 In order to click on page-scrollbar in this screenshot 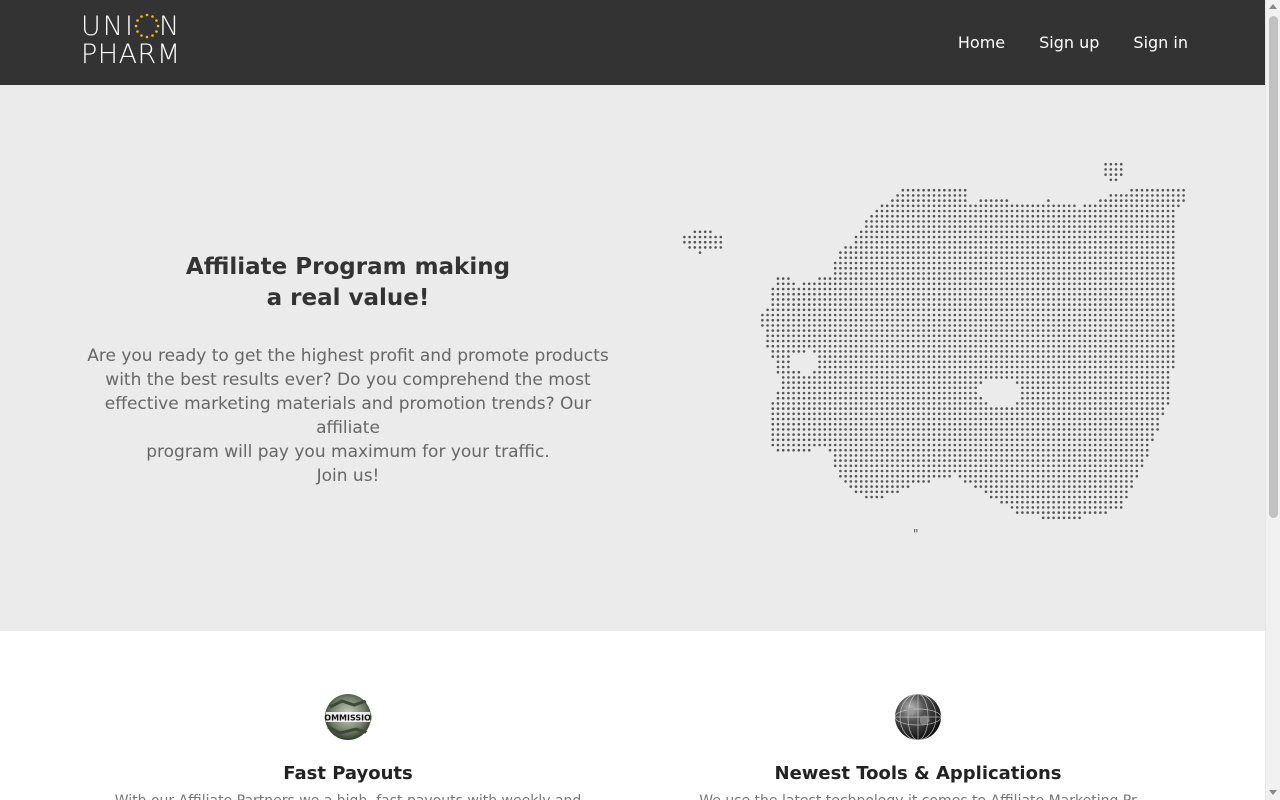, I will do `click(1272, 400)`.